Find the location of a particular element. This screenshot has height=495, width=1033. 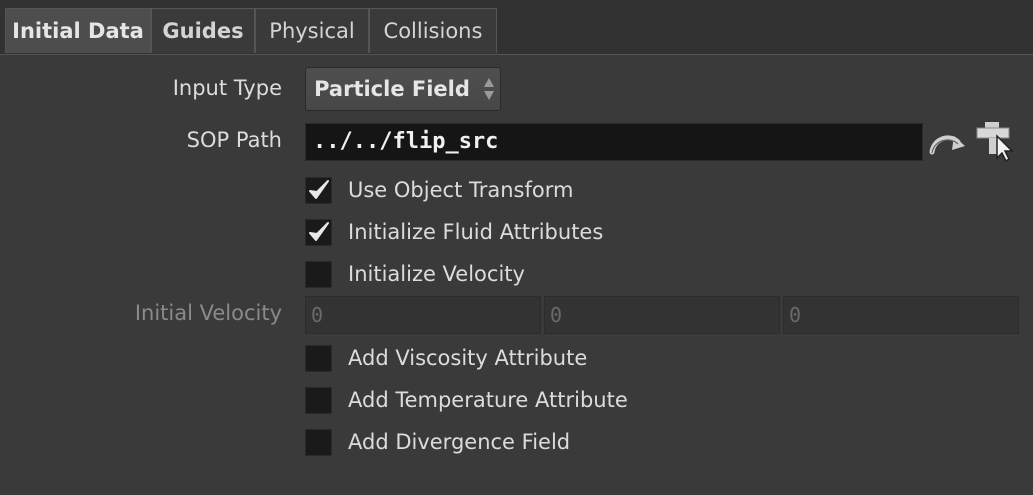

input-type-dropdown: Particle Field is located at coordinates (403, 89).